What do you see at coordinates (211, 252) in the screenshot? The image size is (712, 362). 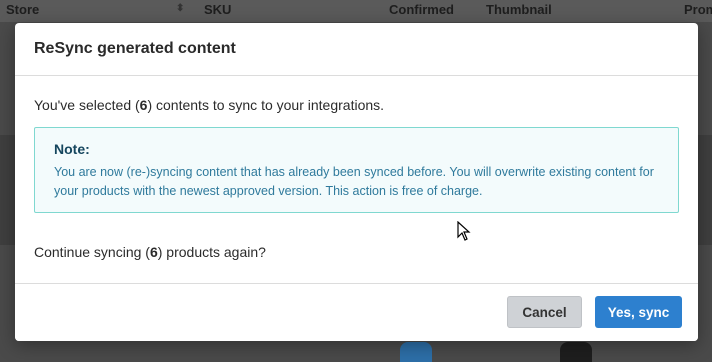 I see `question-suffix: ) products again?` at bounding box center [211, 252].